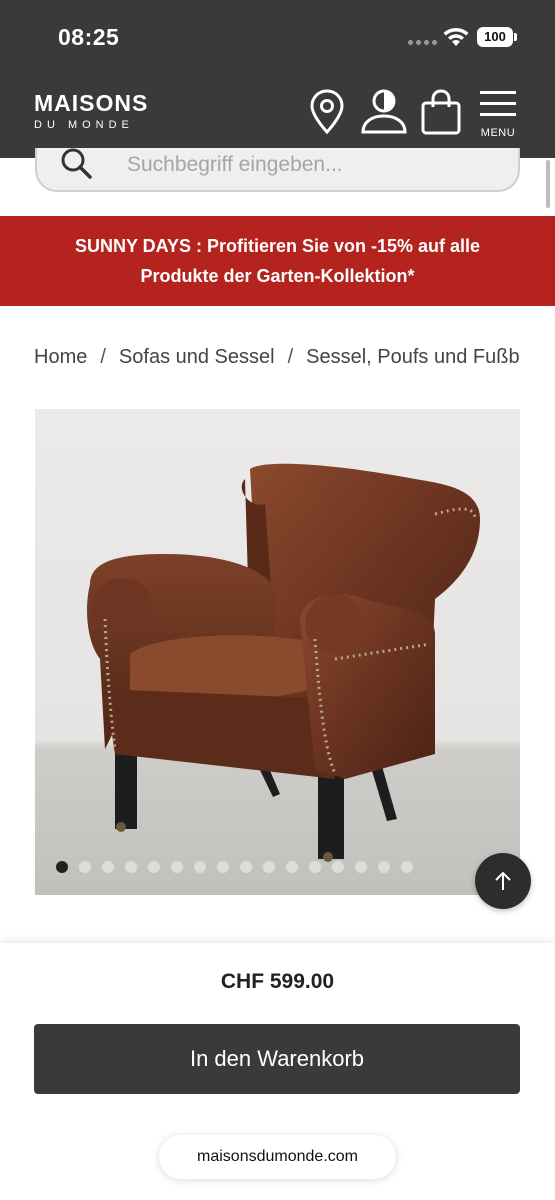  Describe the element at coordinates (441, 112) in the screenshot. I see `shopping-bag-icon` at that location.